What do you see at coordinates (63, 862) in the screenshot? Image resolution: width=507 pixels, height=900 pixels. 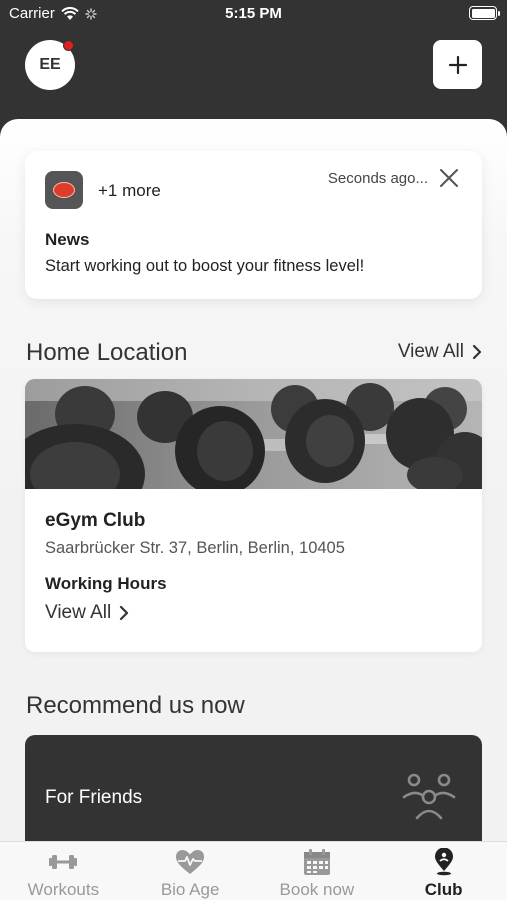 I see `dumbbell-icon` at bounding box center [63, 862].